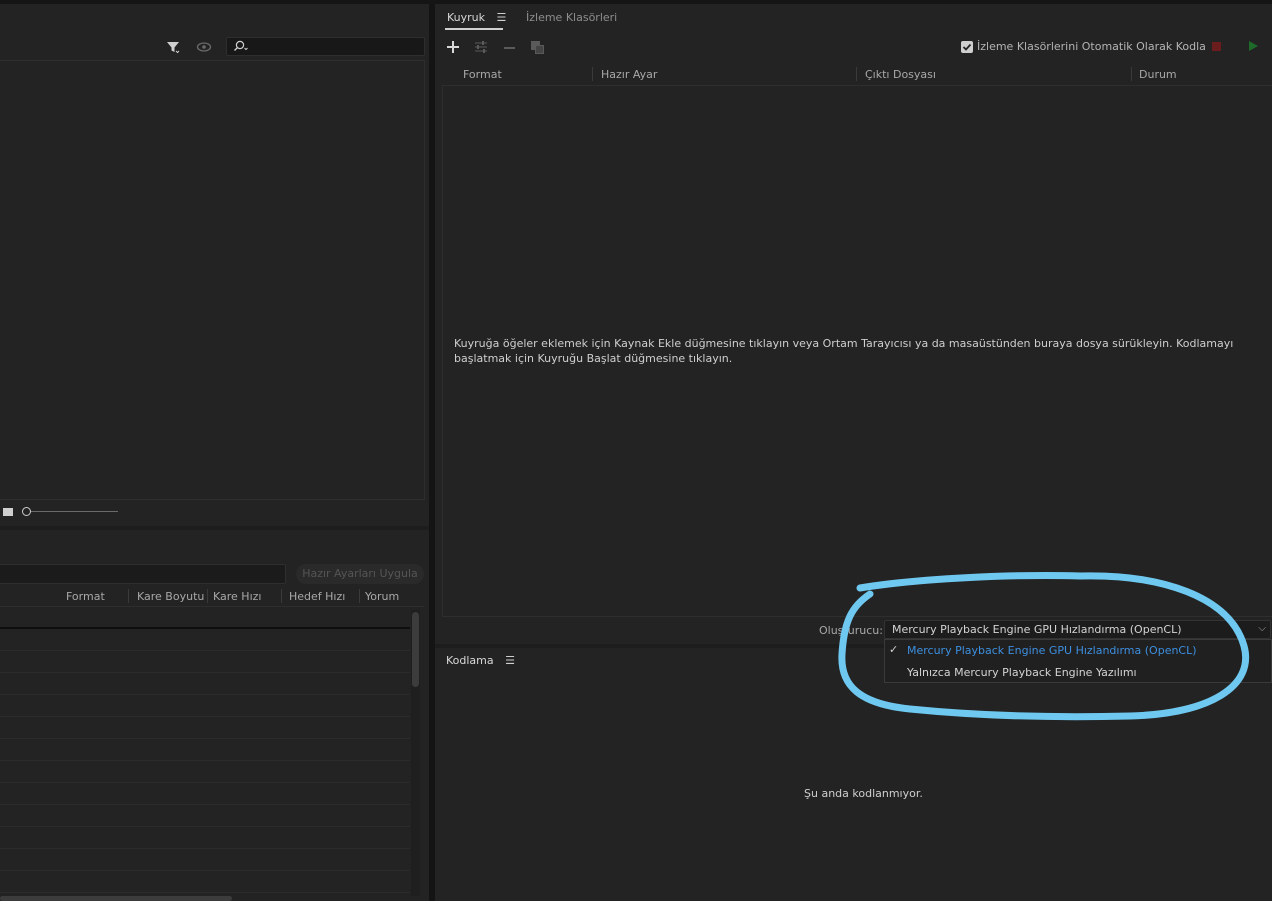  I want to click on search-input, so click(325, 46).